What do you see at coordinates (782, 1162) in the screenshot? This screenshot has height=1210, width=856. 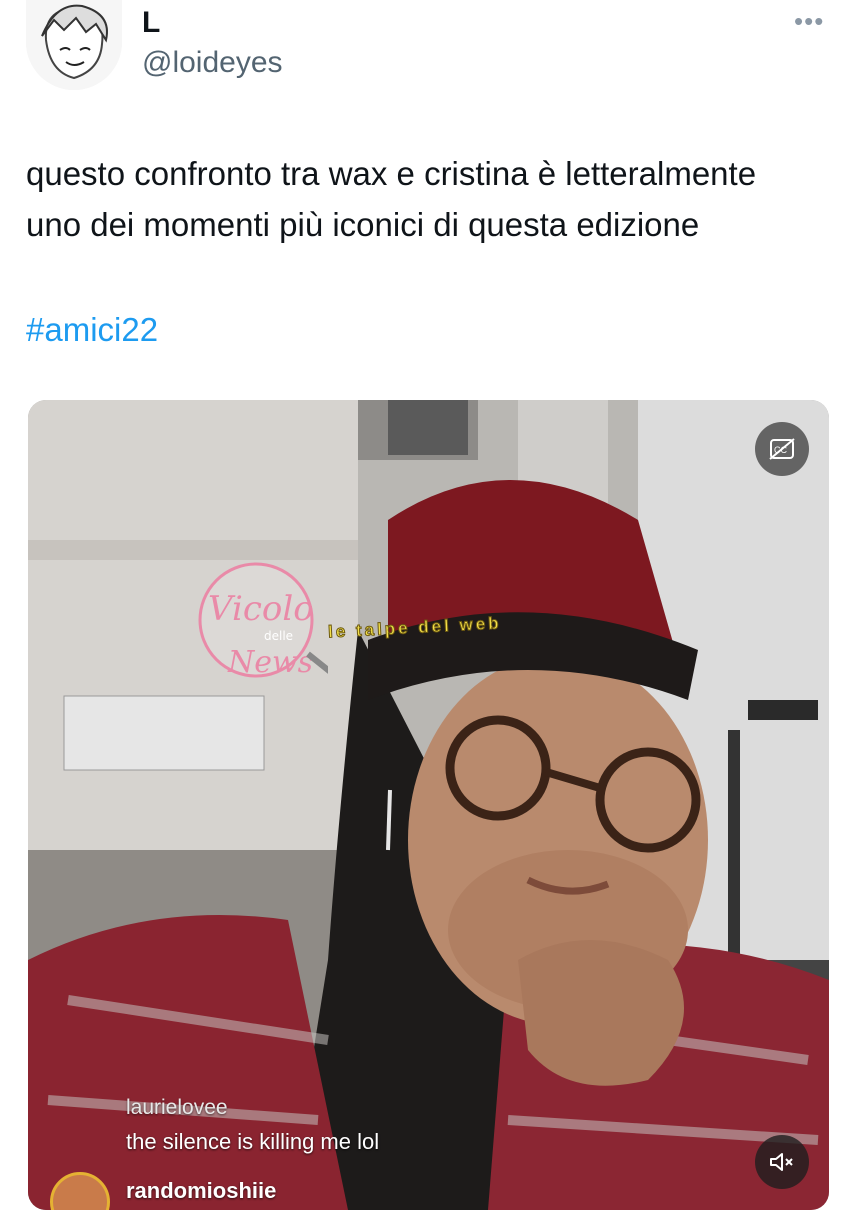 I see `volume-muted-icon` at bounding box center [782, 1162].